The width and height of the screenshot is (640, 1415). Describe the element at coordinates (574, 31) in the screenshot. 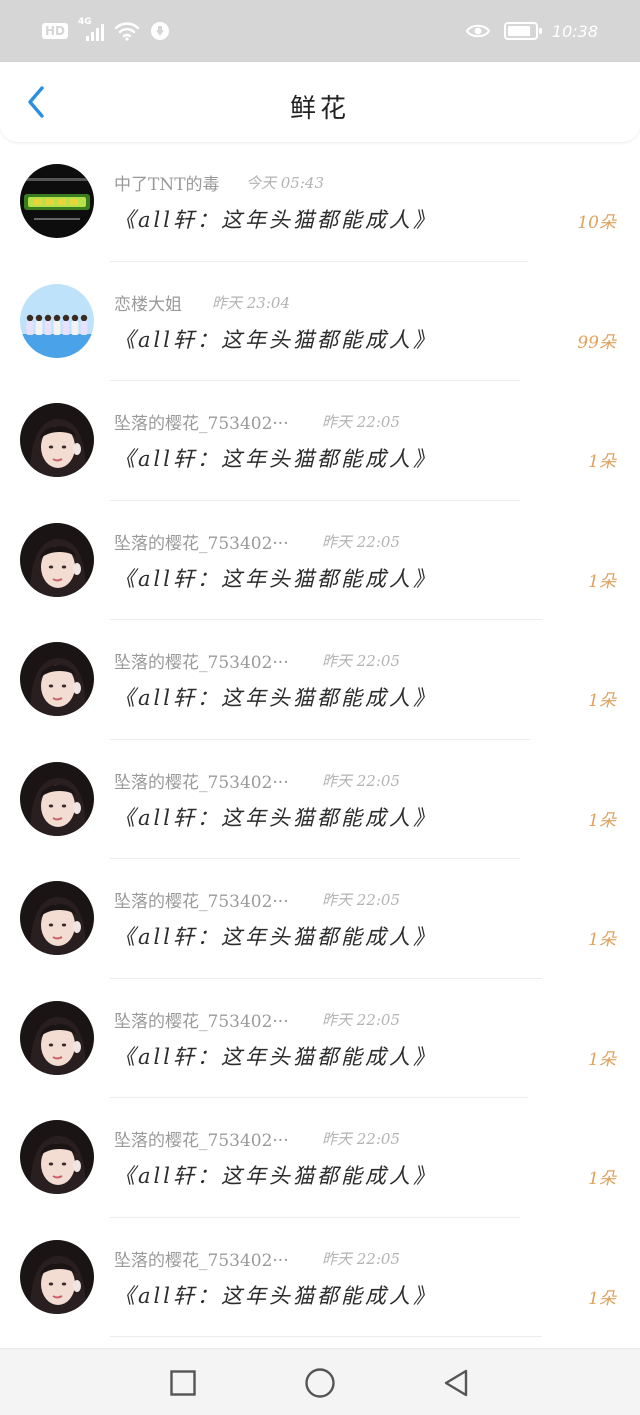

I see `status-time: 10:38` at that location.